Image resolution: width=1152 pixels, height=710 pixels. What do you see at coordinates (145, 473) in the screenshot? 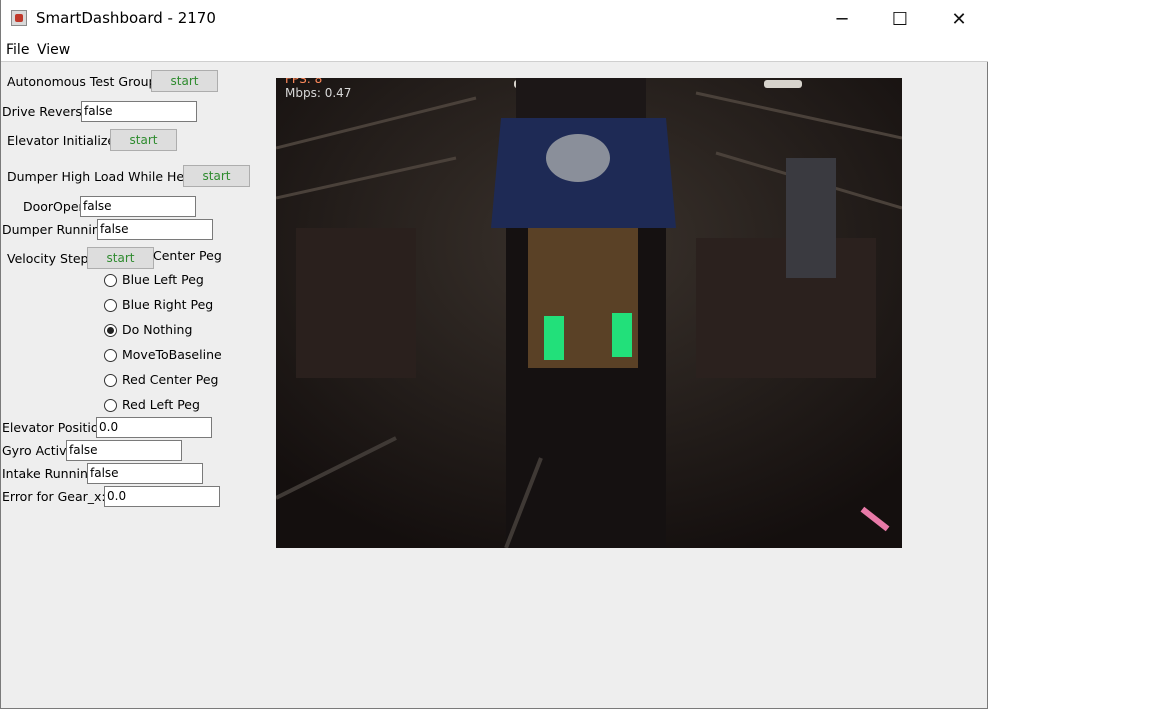
I see `intake-running-field: false` at bounding box center [145, 473].